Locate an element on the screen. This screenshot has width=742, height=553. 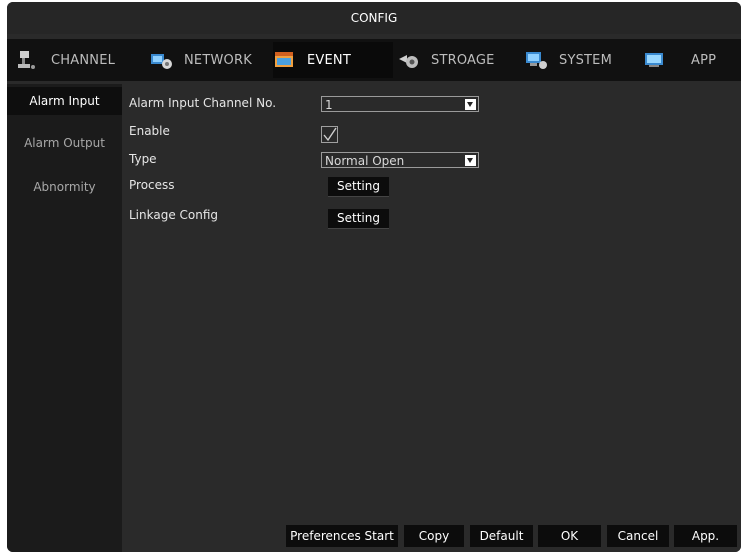
enable-checkbox is located at coordinates (329, 134).